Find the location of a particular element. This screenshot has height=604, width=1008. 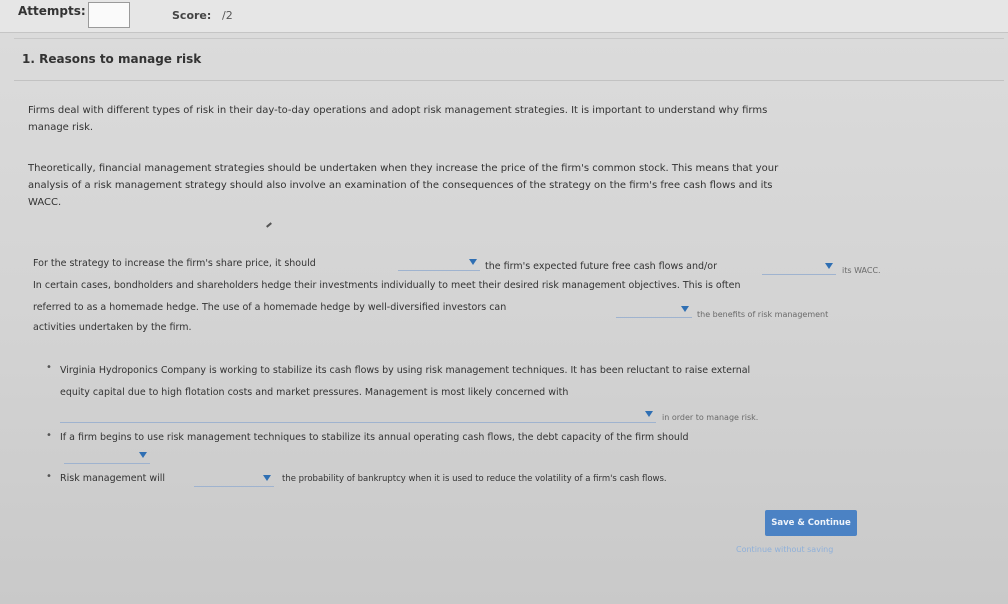

dropdown-homemade-hedge is located at coordinates (654, 311).